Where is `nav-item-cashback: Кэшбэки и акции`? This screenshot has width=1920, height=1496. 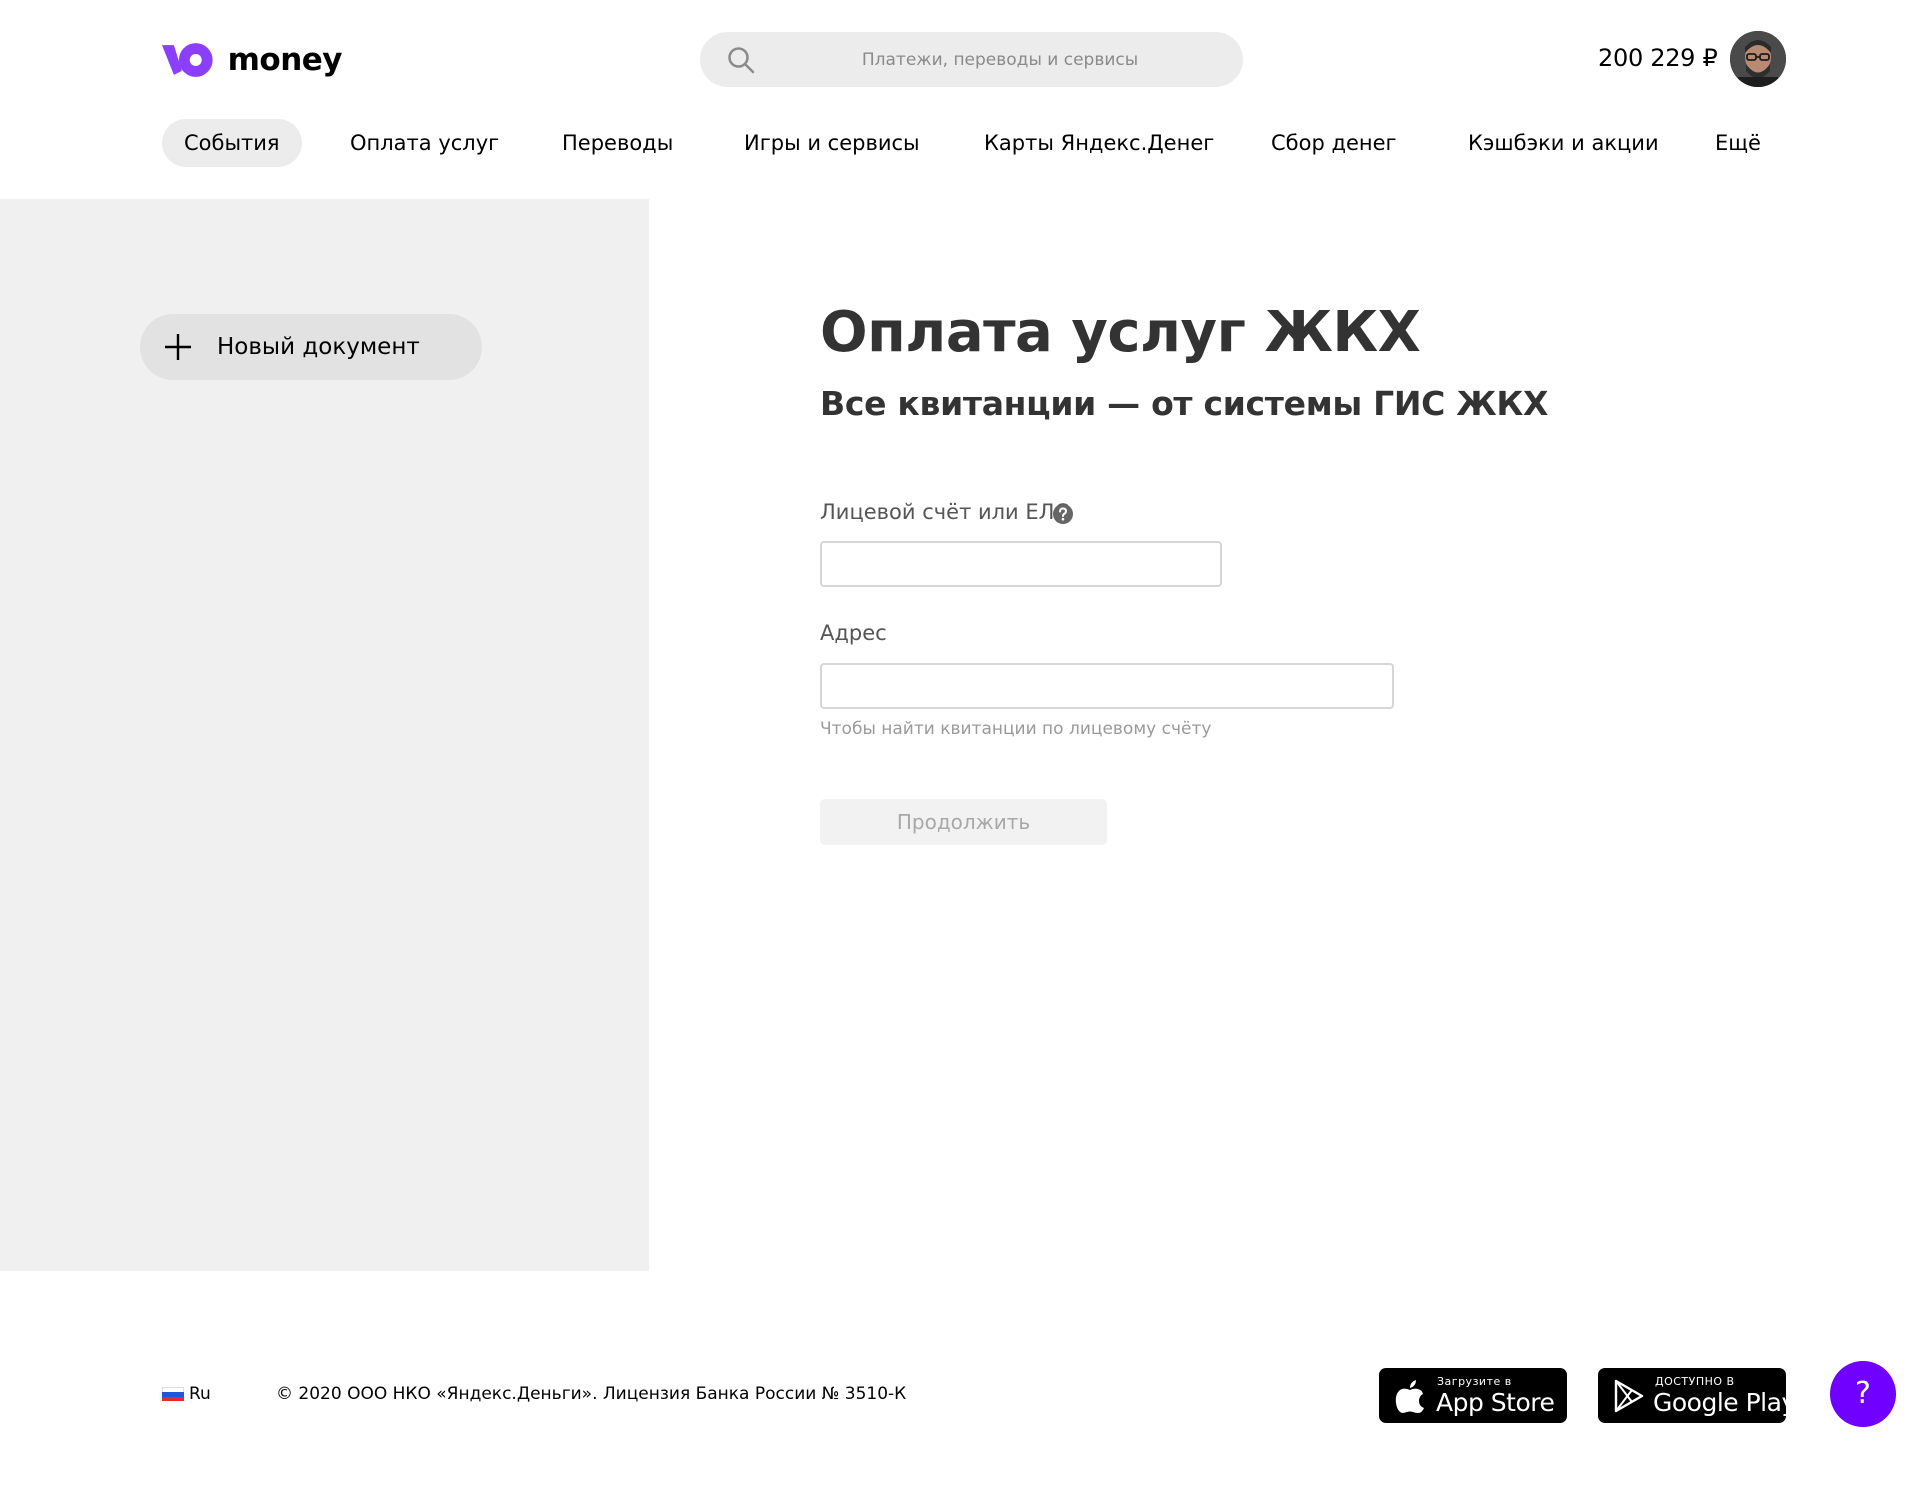 nav-item-cashback: Кэшбэки и акции is located at coordinates (1563, 143).